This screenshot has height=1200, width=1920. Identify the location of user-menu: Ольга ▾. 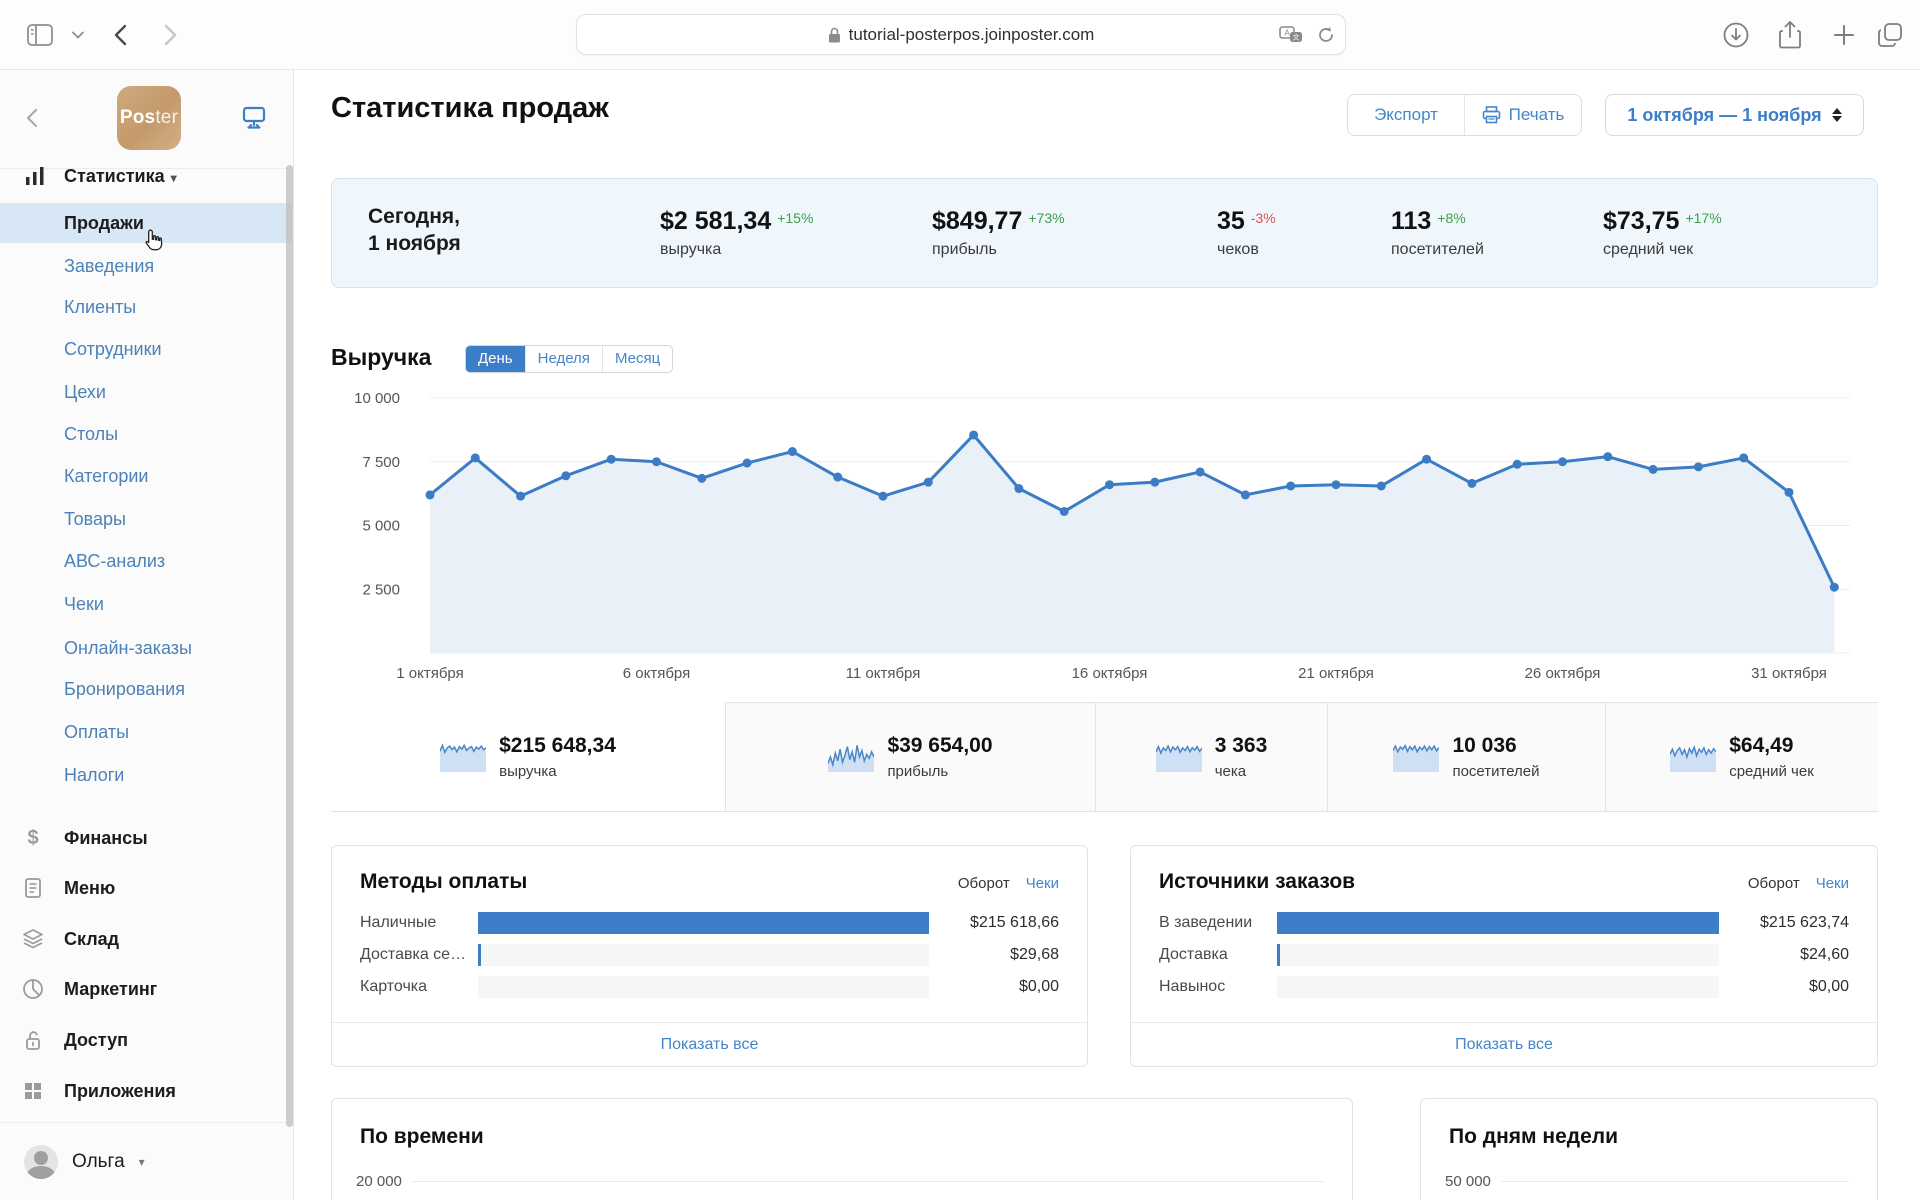
(146, 1162).